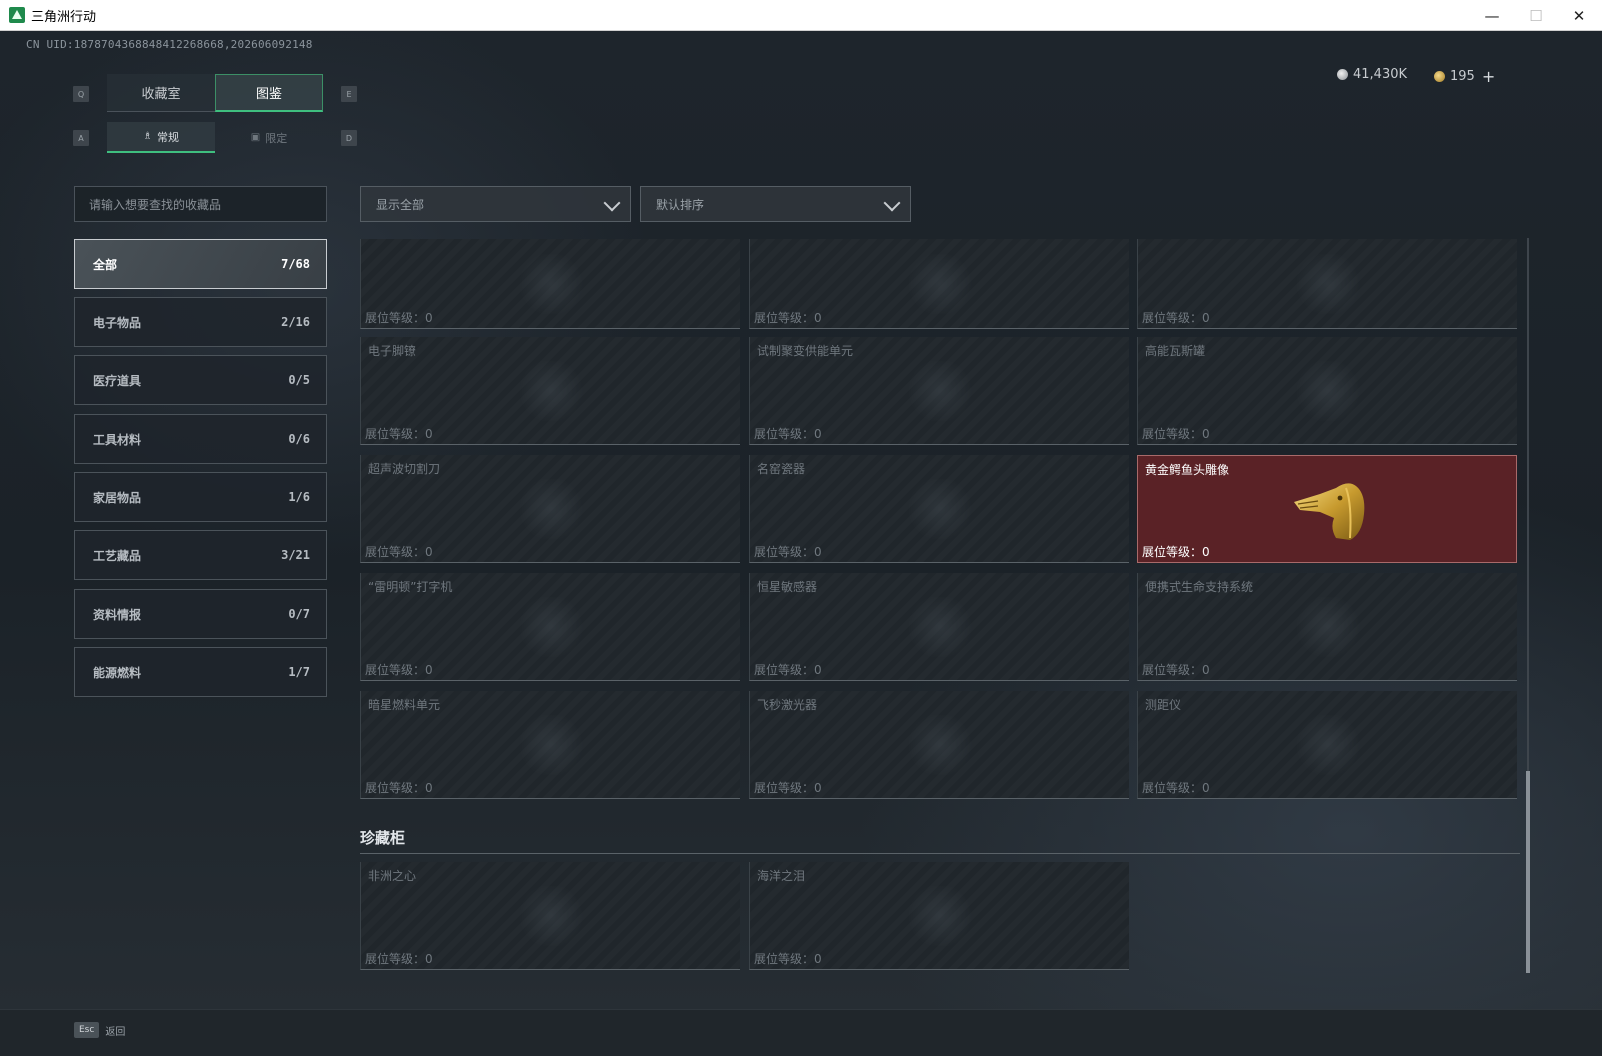  What do you see at coordinates (167, 137) in the screenshot?
I see `subtab-regular-label: 常规` at bounding box center [167, 137].